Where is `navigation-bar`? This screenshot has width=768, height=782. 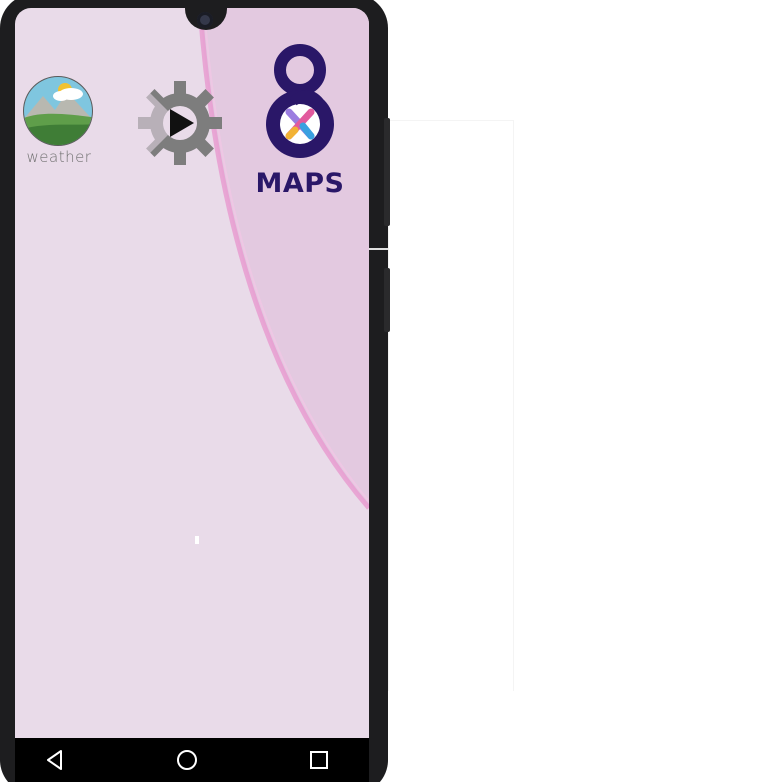
navigation-bar is located at coordinates (192, 760).